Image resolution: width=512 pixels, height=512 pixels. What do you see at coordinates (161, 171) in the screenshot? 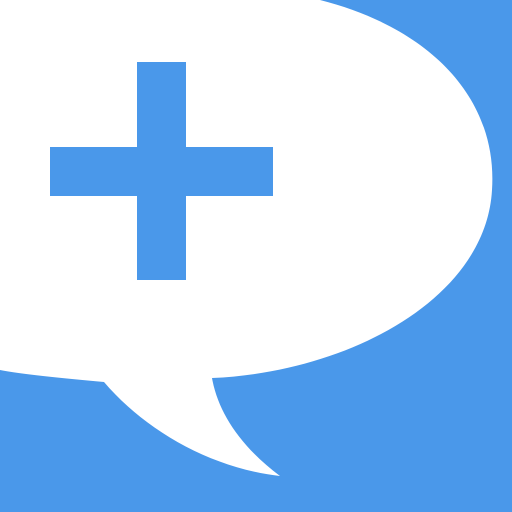
I see `plus-horizontal-bar` at bounding box center [161, 171].